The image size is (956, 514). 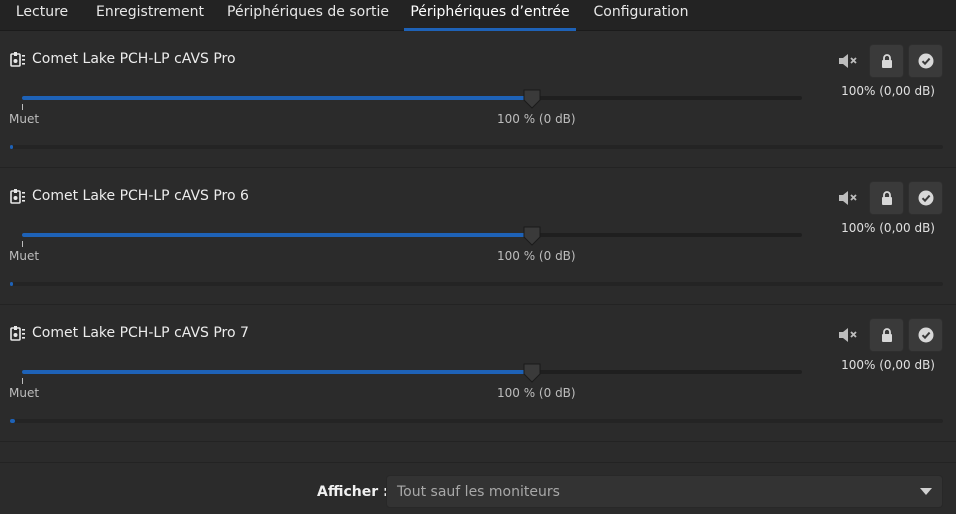 What do you see at coordinates (490, 15) in the screenshot?
I see `tab-peripheriques-d-entree: Périphériques d’entrée` at bounding box center [490, 15].